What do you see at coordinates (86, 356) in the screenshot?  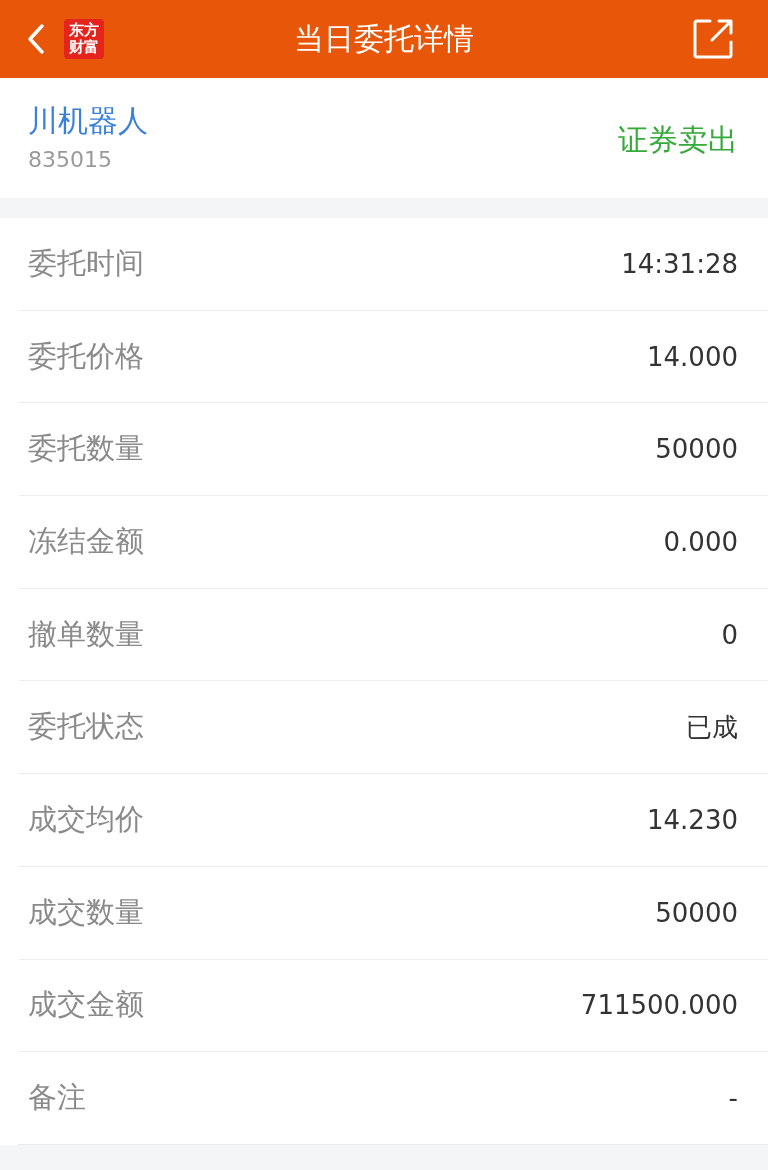 I see `detail-label: 委托价格` at bounding box center [86, 356].